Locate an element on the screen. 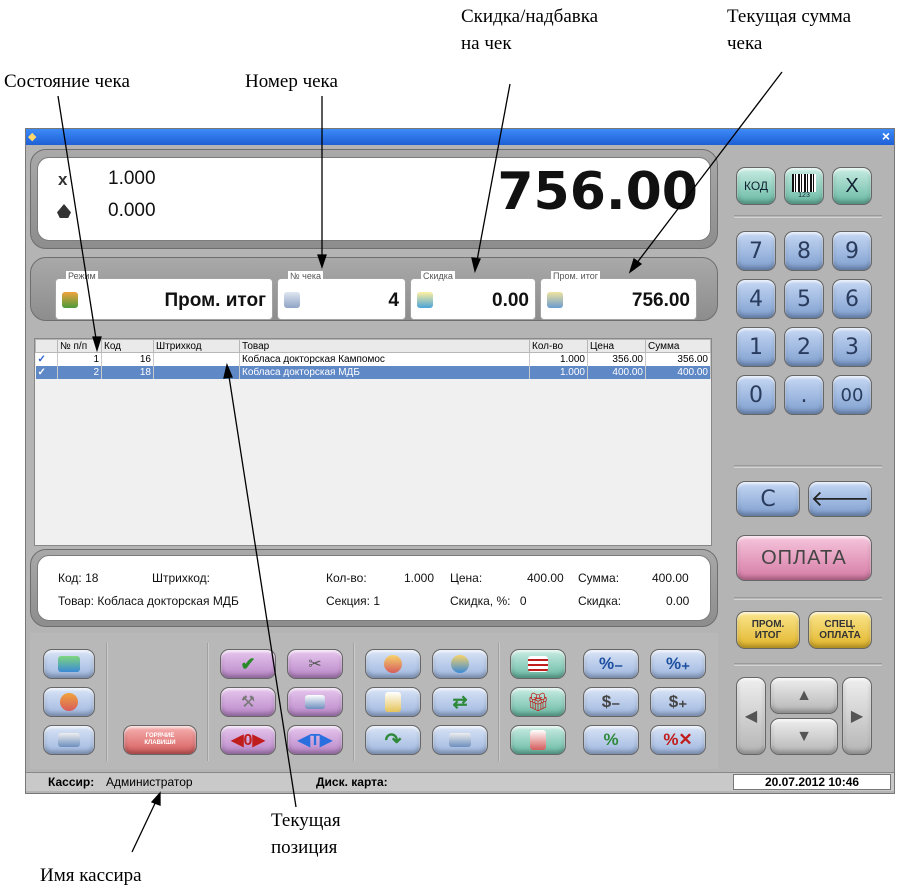 This screenshot has height=890, width=911. row-code: 16 is located at coordinates (127, 359).